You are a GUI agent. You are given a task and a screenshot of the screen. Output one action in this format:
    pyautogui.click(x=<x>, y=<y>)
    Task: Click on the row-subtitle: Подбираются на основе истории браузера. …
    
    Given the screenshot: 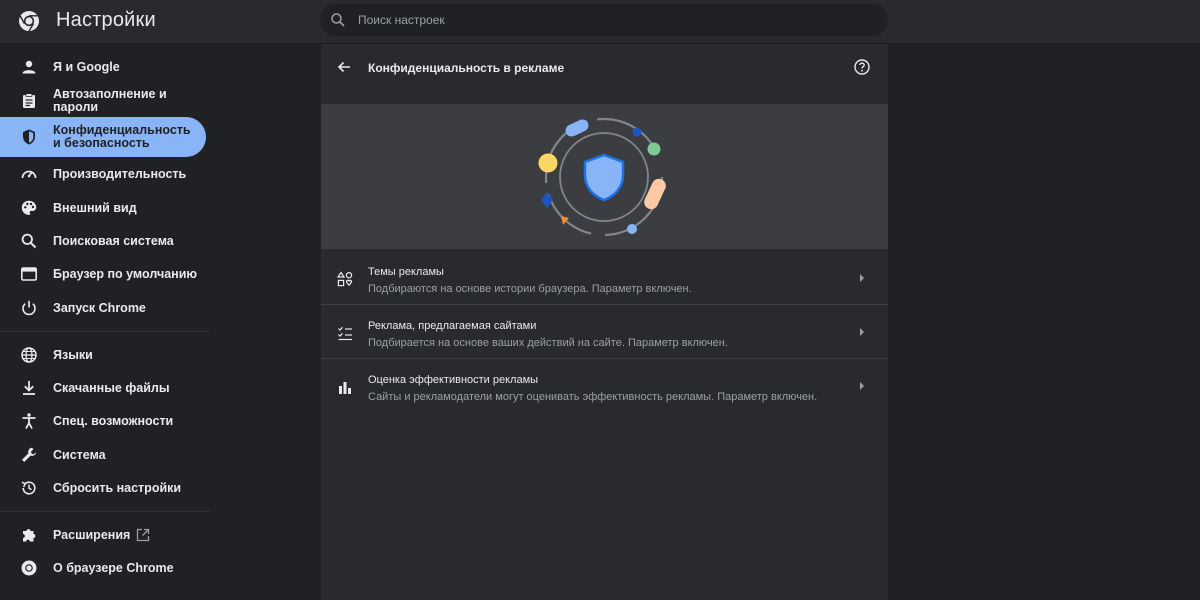 What is the action you would take?
    pyautogui.click(x=530, y=289)
    